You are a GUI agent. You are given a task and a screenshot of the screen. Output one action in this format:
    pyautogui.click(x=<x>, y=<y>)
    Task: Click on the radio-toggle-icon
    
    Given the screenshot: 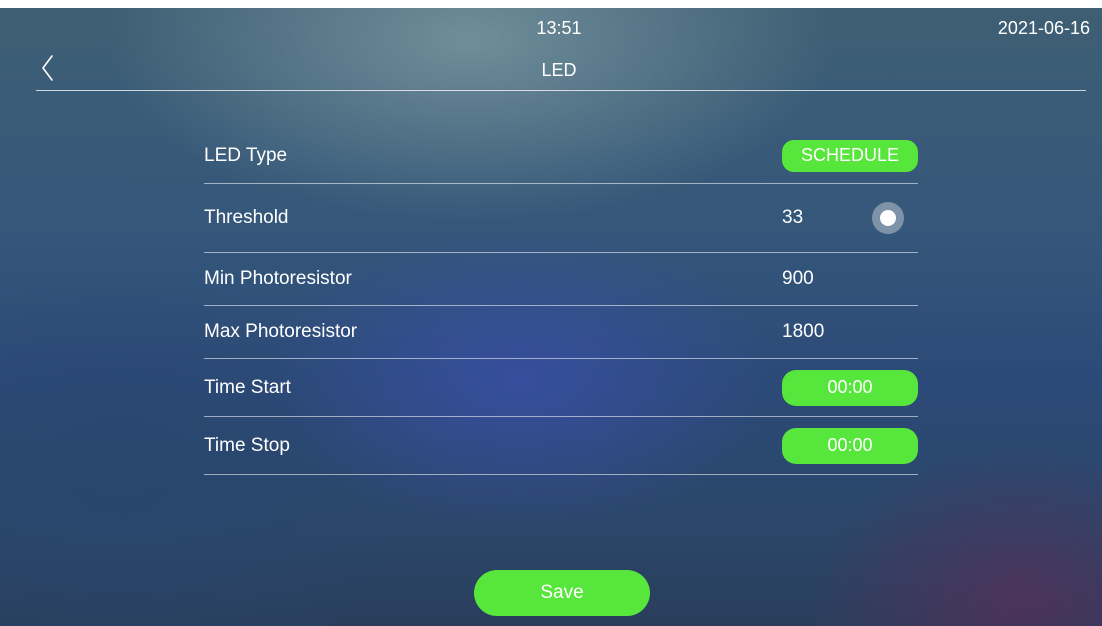 What is the action you would take?
    pyautogui.click(x=888, y=218)
    